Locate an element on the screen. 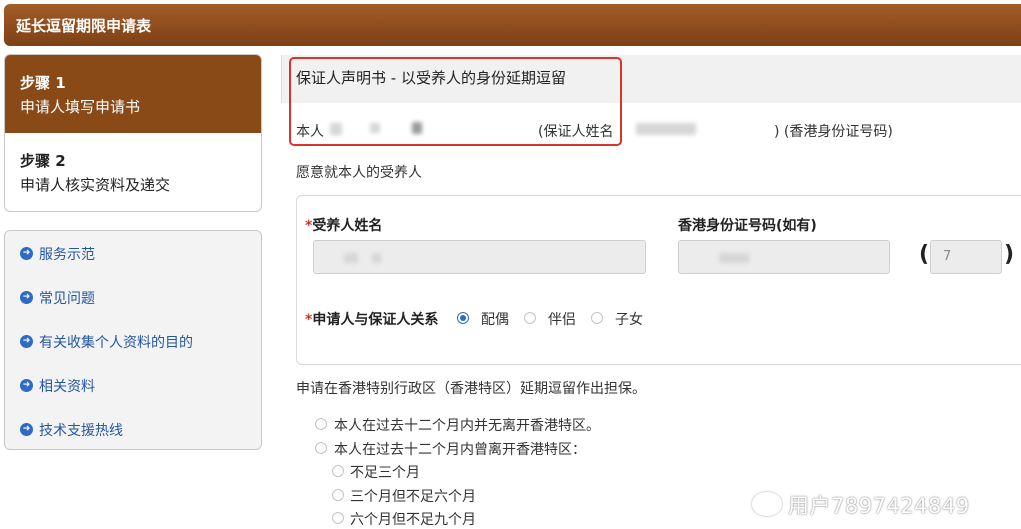 This screenshot has width=1021, height=529. relation-child-label: 子女 is located at coordinates (629, 320).